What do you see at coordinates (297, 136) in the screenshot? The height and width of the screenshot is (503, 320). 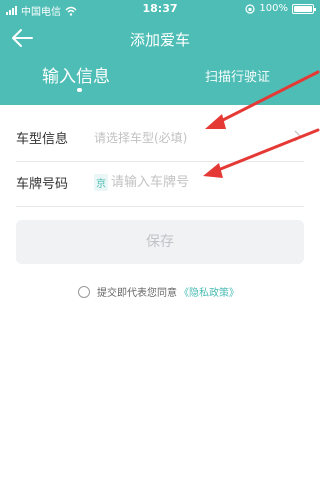 I see `chevron-right-icon` at bounding box center [297, 136].